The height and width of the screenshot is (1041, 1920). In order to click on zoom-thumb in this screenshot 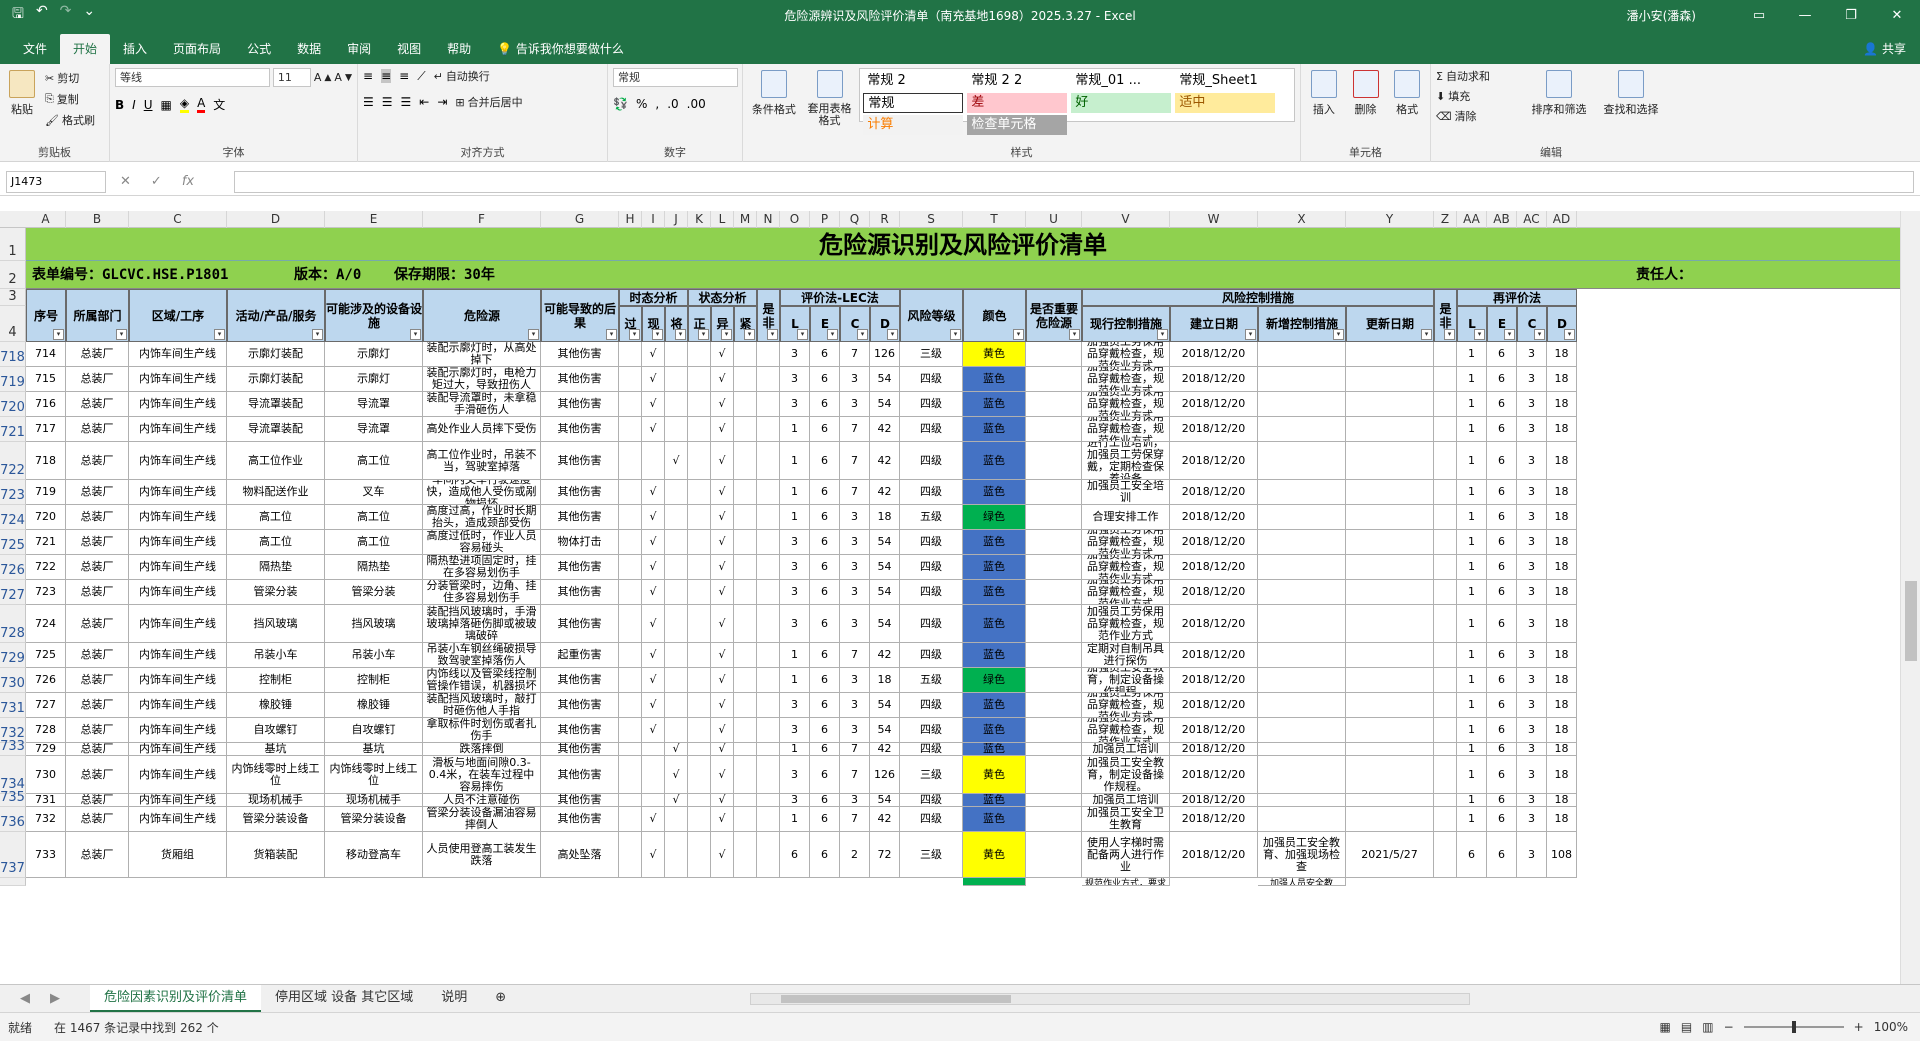, I will do `click(1793, 1027)`.